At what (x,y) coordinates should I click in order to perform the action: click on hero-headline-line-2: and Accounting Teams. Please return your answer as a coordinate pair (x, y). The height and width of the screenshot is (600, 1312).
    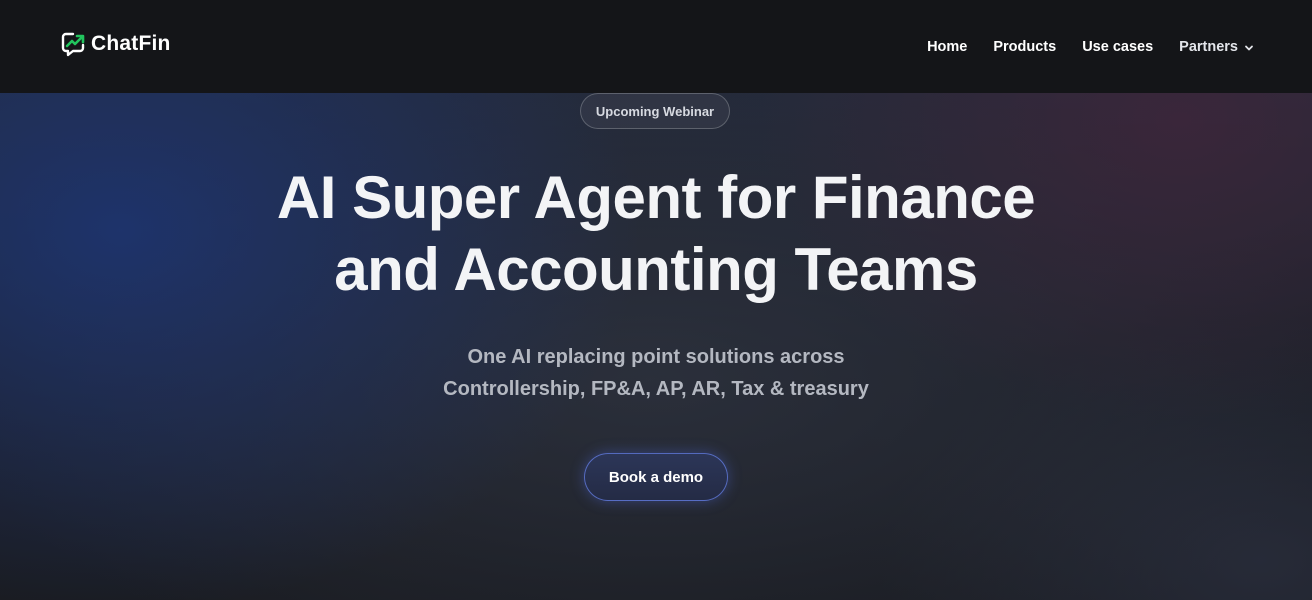
    Looking at the image, I should click on (656, 269).